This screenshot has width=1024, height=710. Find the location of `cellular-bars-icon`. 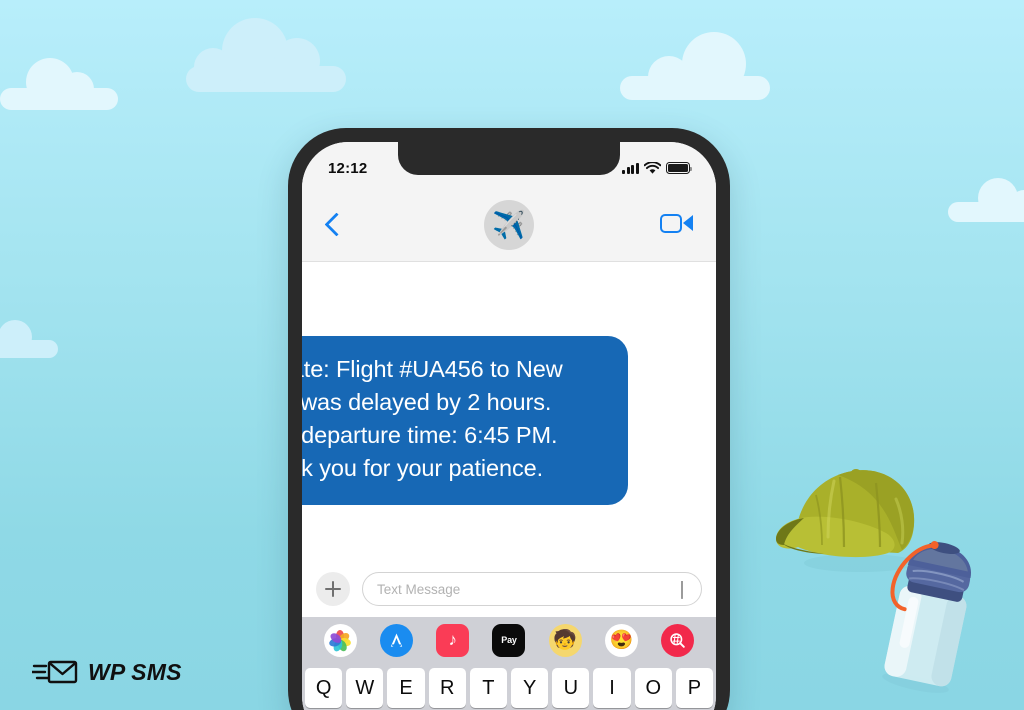

cellular-bars-icon is located at coordinates (630, 168).